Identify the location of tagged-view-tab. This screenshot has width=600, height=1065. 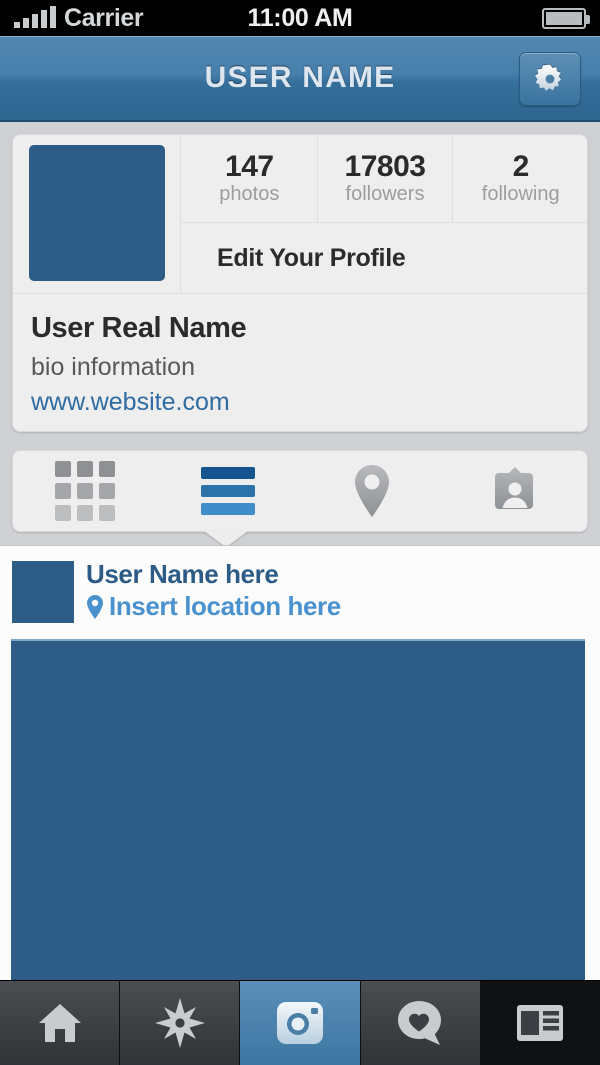
(516, 491).